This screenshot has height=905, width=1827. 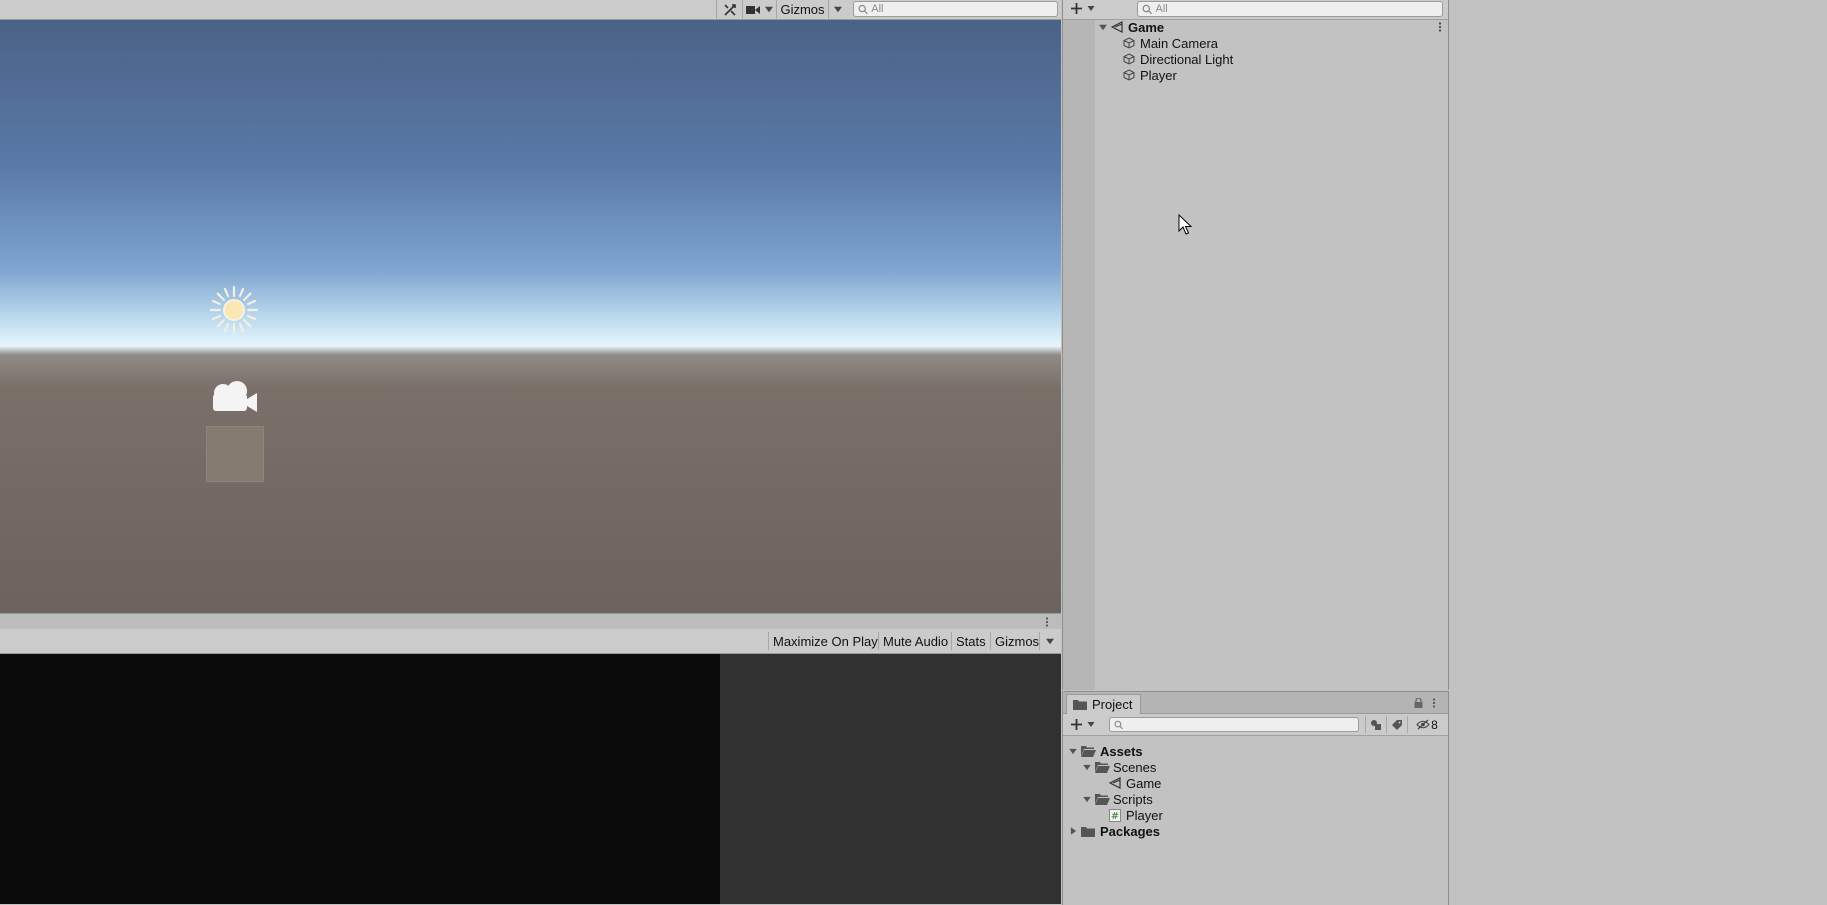 I want to click on scene-toolbar: Gizmos, so click(x=530, y=10).